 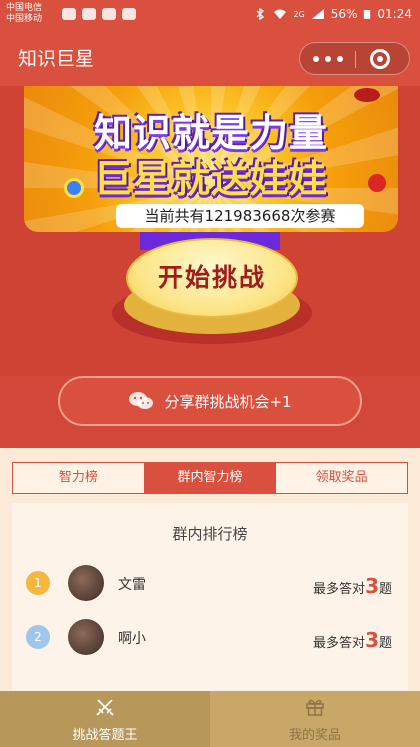 What do you see at coordinates (228, 401) in the screenshot?
I see `share-label: 分享群挑战机会+1` at bounding box center [228, 401].